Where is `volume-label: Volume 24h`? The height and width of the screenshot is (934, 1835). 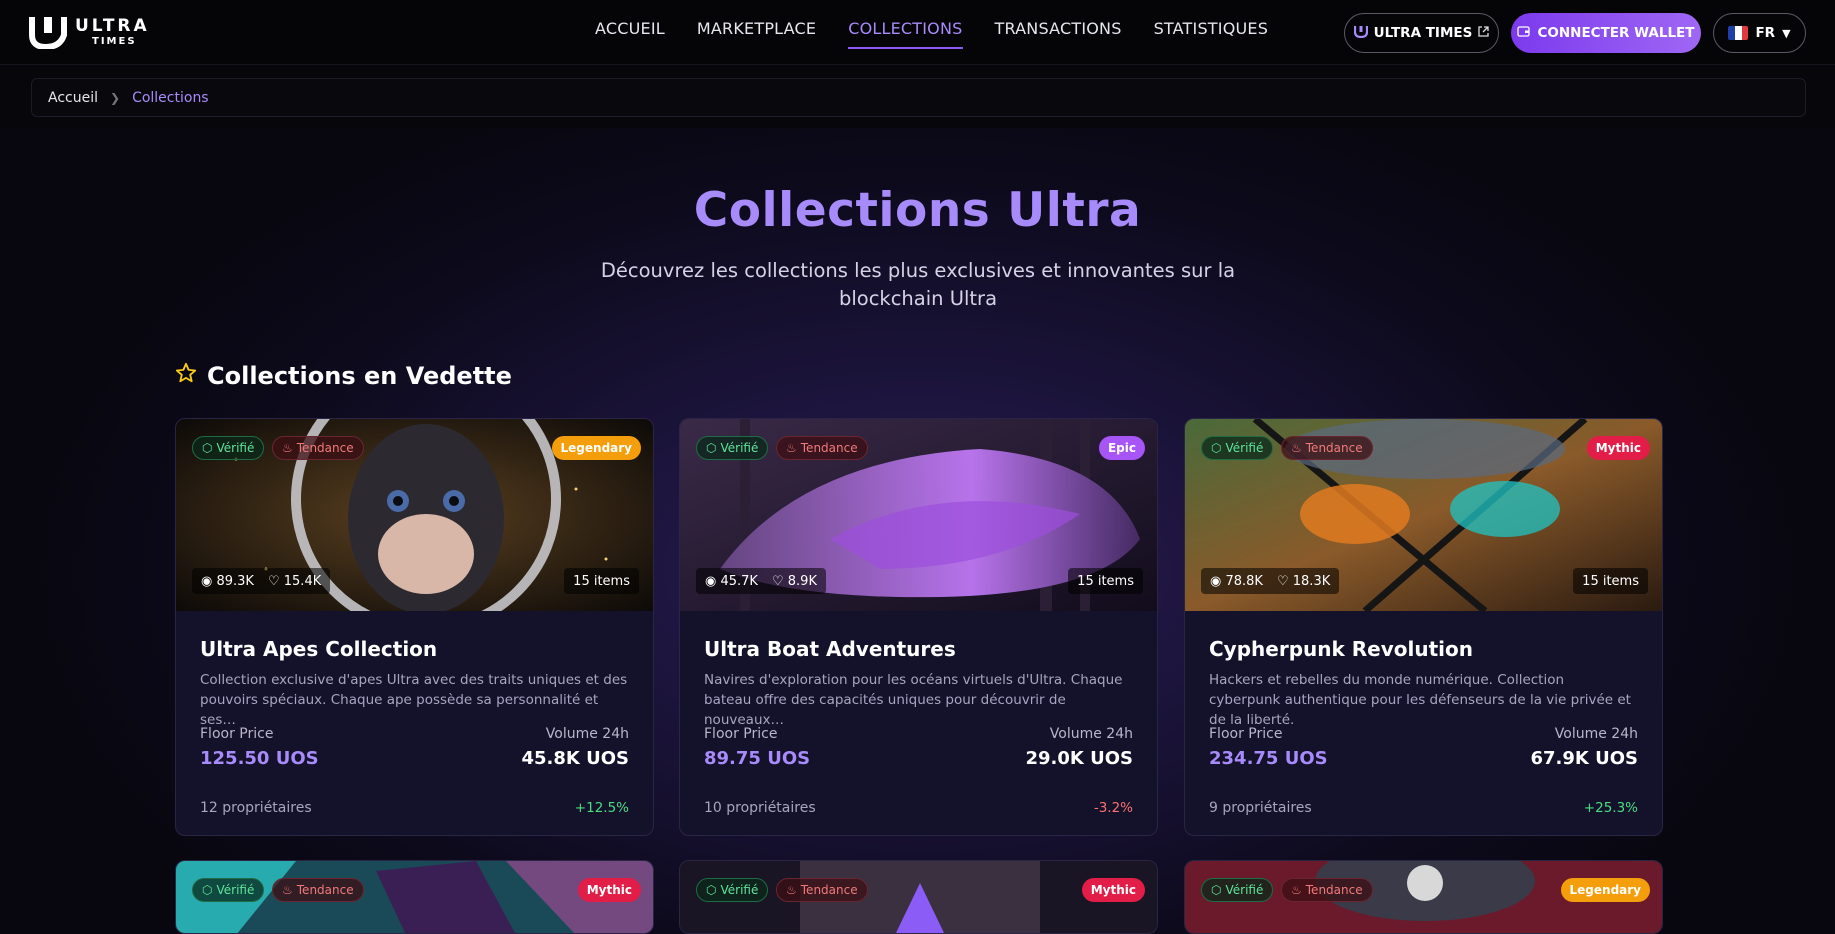
volume-label: Volume 24h is located at coordinates (587, 734).